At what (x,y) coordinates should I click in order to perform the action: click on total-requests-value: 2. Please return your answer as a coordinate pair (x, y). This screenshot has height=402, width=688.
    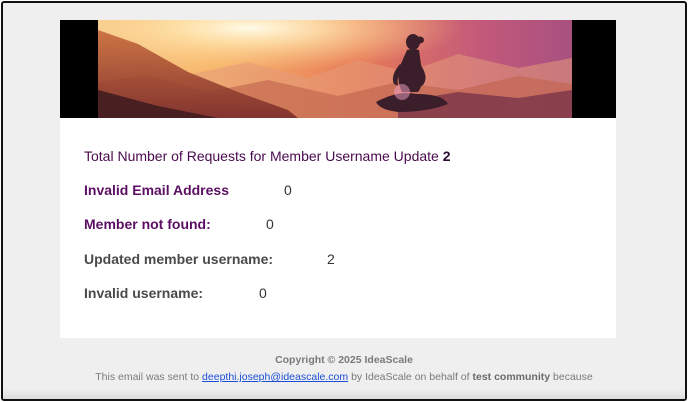
    Looking at the image, I should click on (446, 156).